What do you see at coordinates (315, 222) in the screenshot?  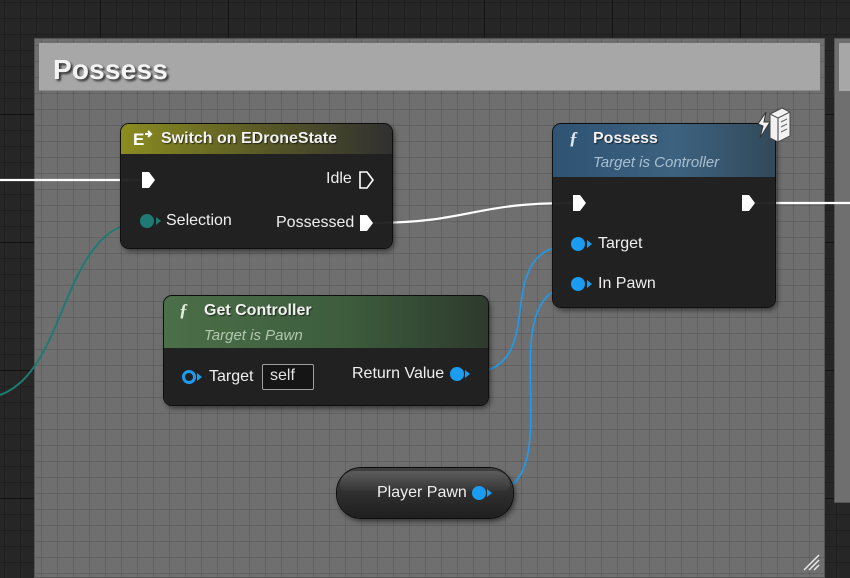 I see `possessed-pin-label: Possessed` at bounding box center [315, 222].